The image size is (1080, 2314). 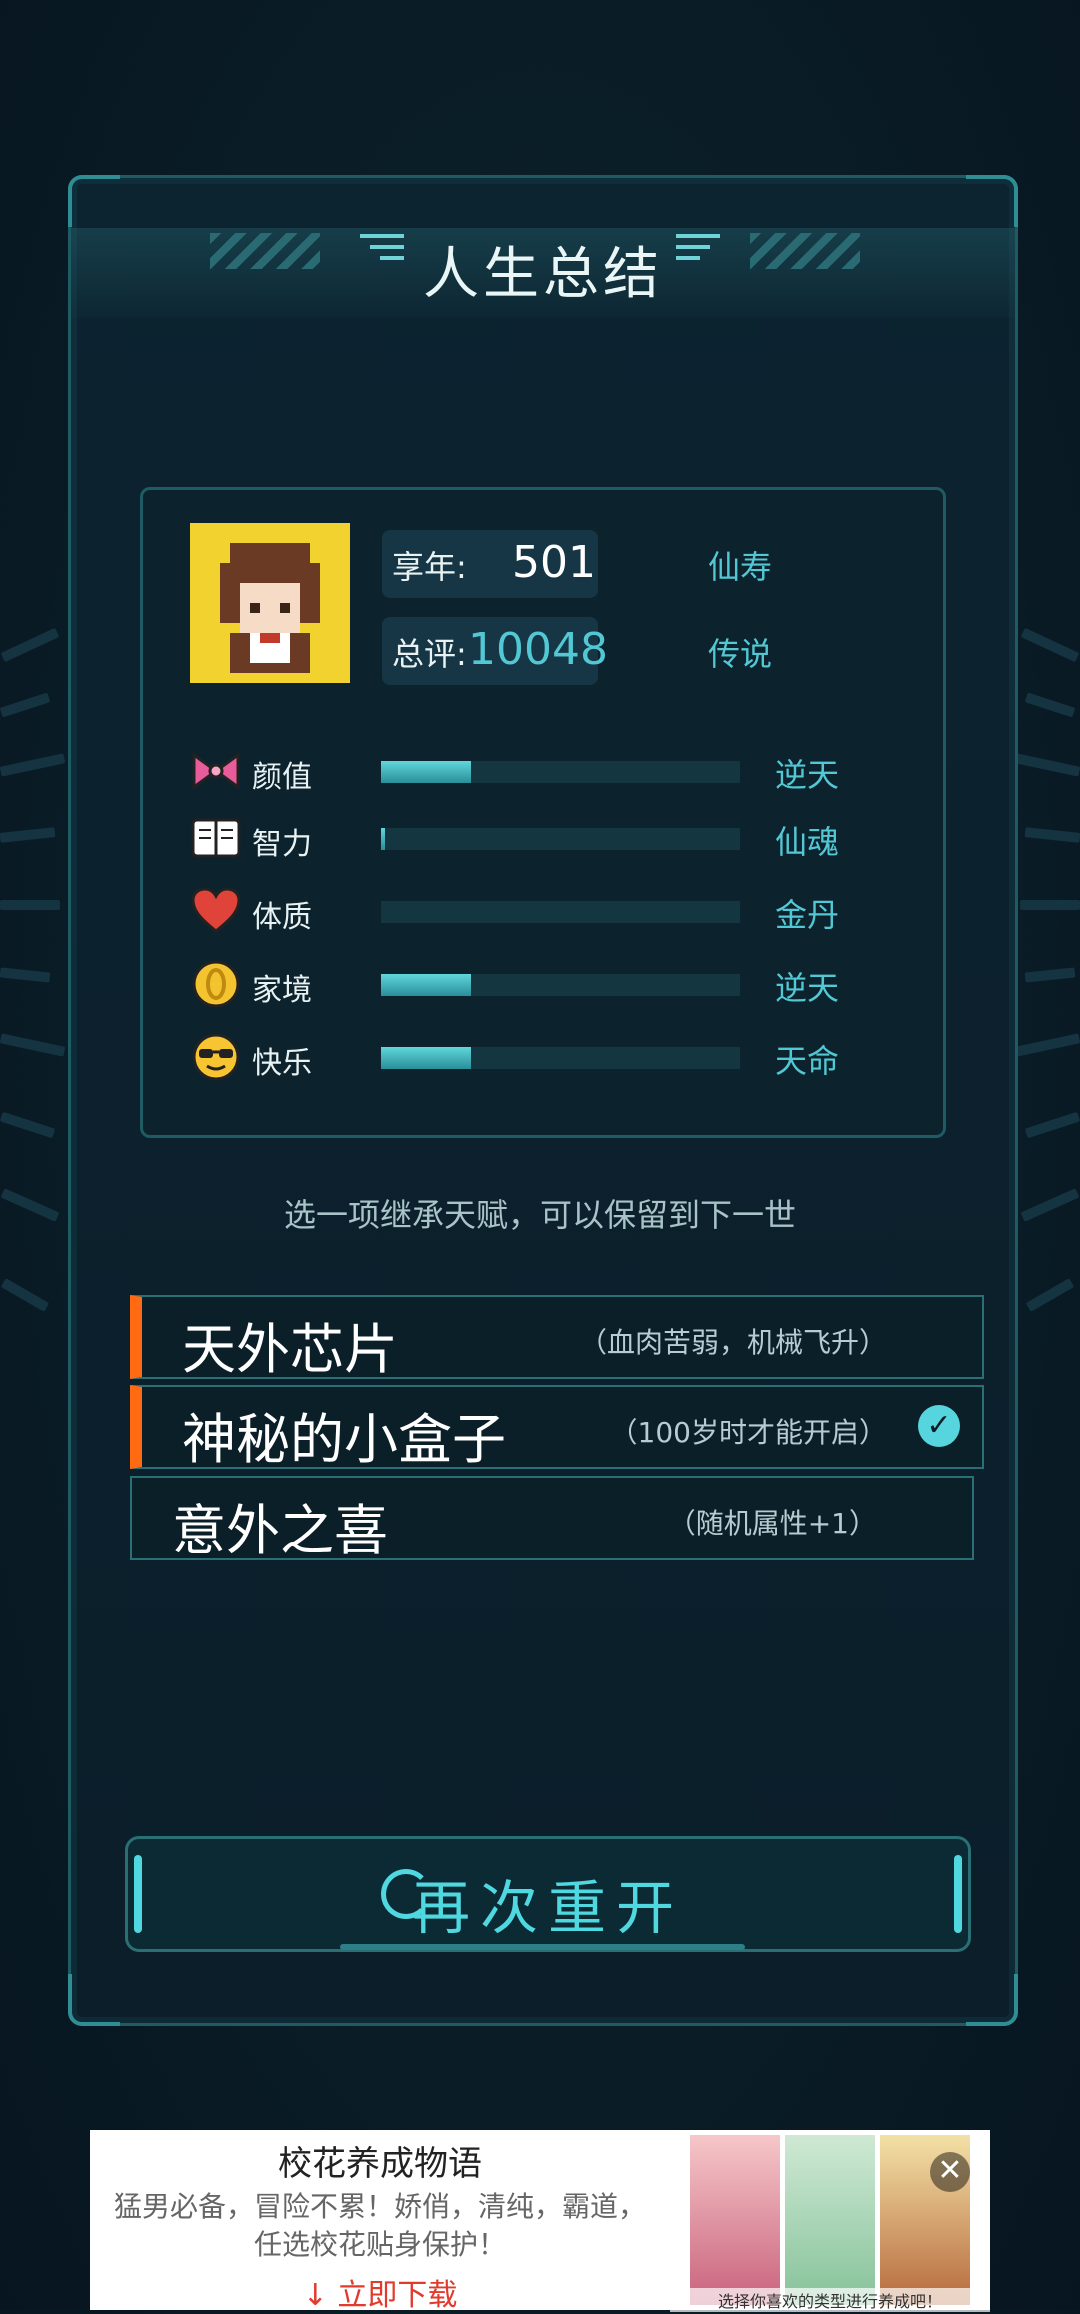 What do you see at coordinates (282, 777) in the screenshot?
I see `attribute-label: 颜值` at bounding box center [282, 777].